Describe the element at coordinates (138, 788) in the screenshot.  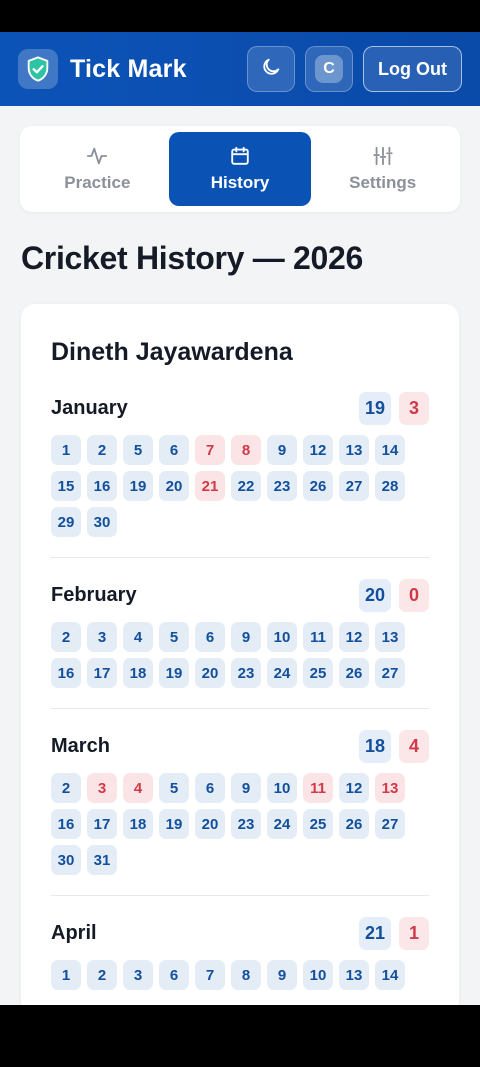
I see `day-chip-absent: 4` at that location.